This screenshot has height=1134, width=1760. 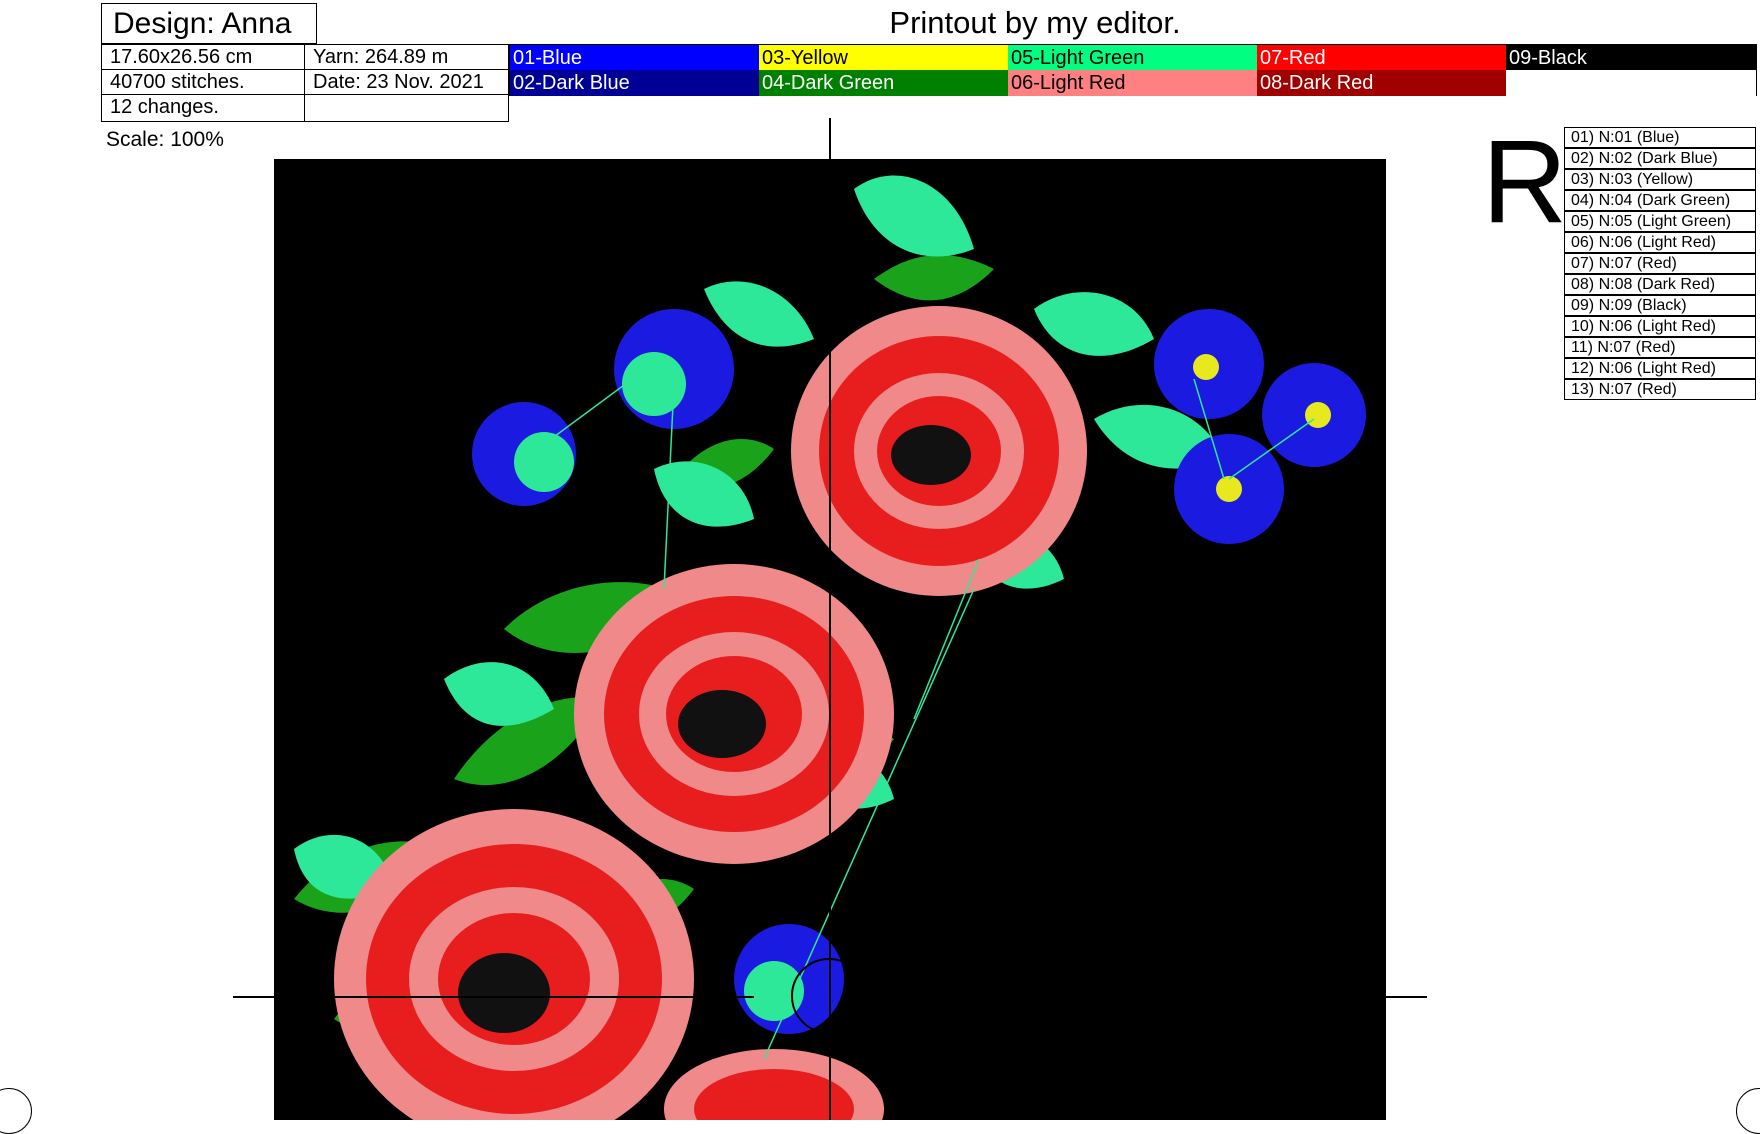 I want to click on swatch-04-dark-green: 04-Dark Green, so click(x=884, y=83).